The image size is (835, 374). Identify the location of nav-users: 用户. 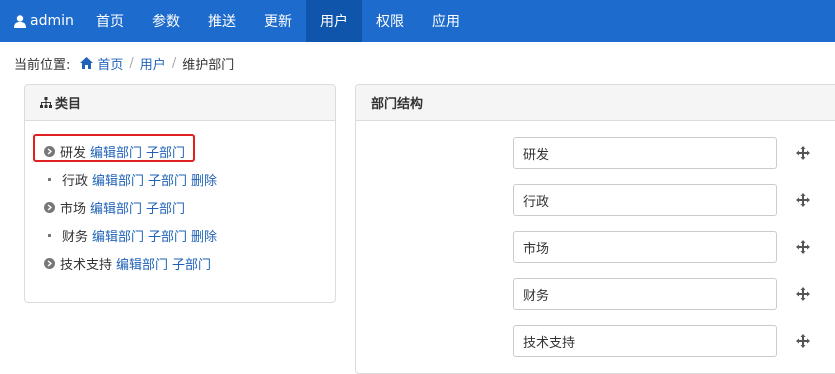
(334, 21).